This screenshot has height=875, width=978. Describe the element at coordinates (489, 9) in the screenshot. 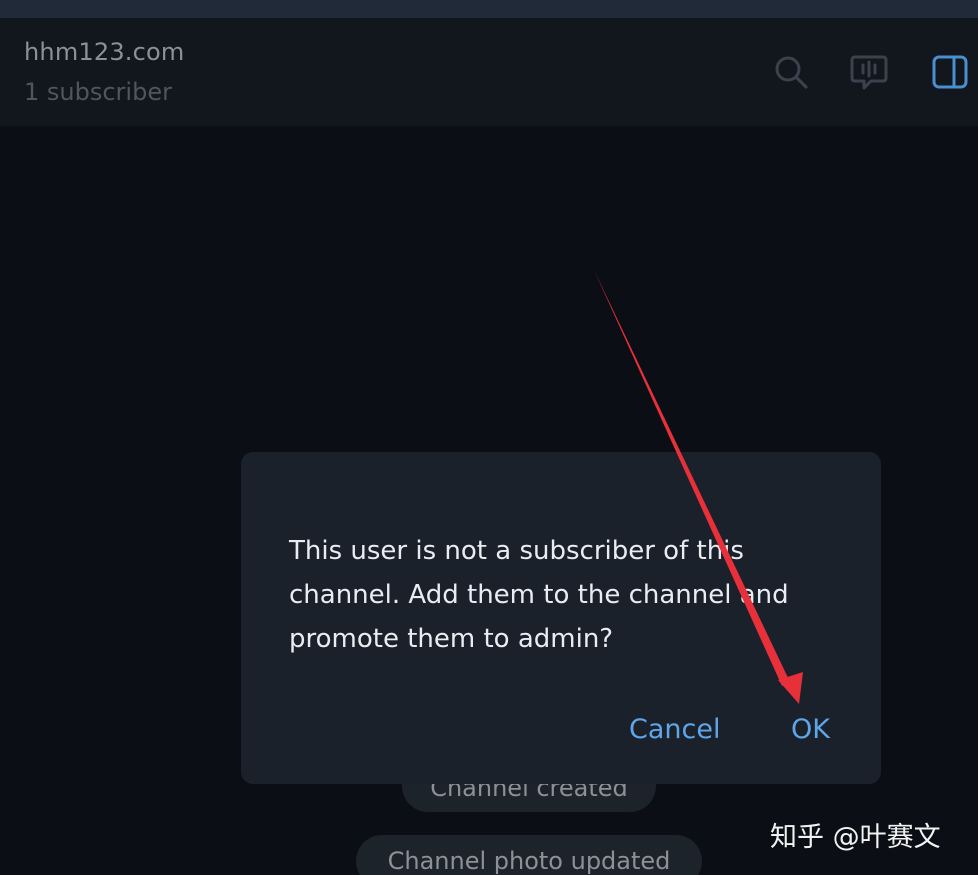

I see `window-top-bar` at that location.